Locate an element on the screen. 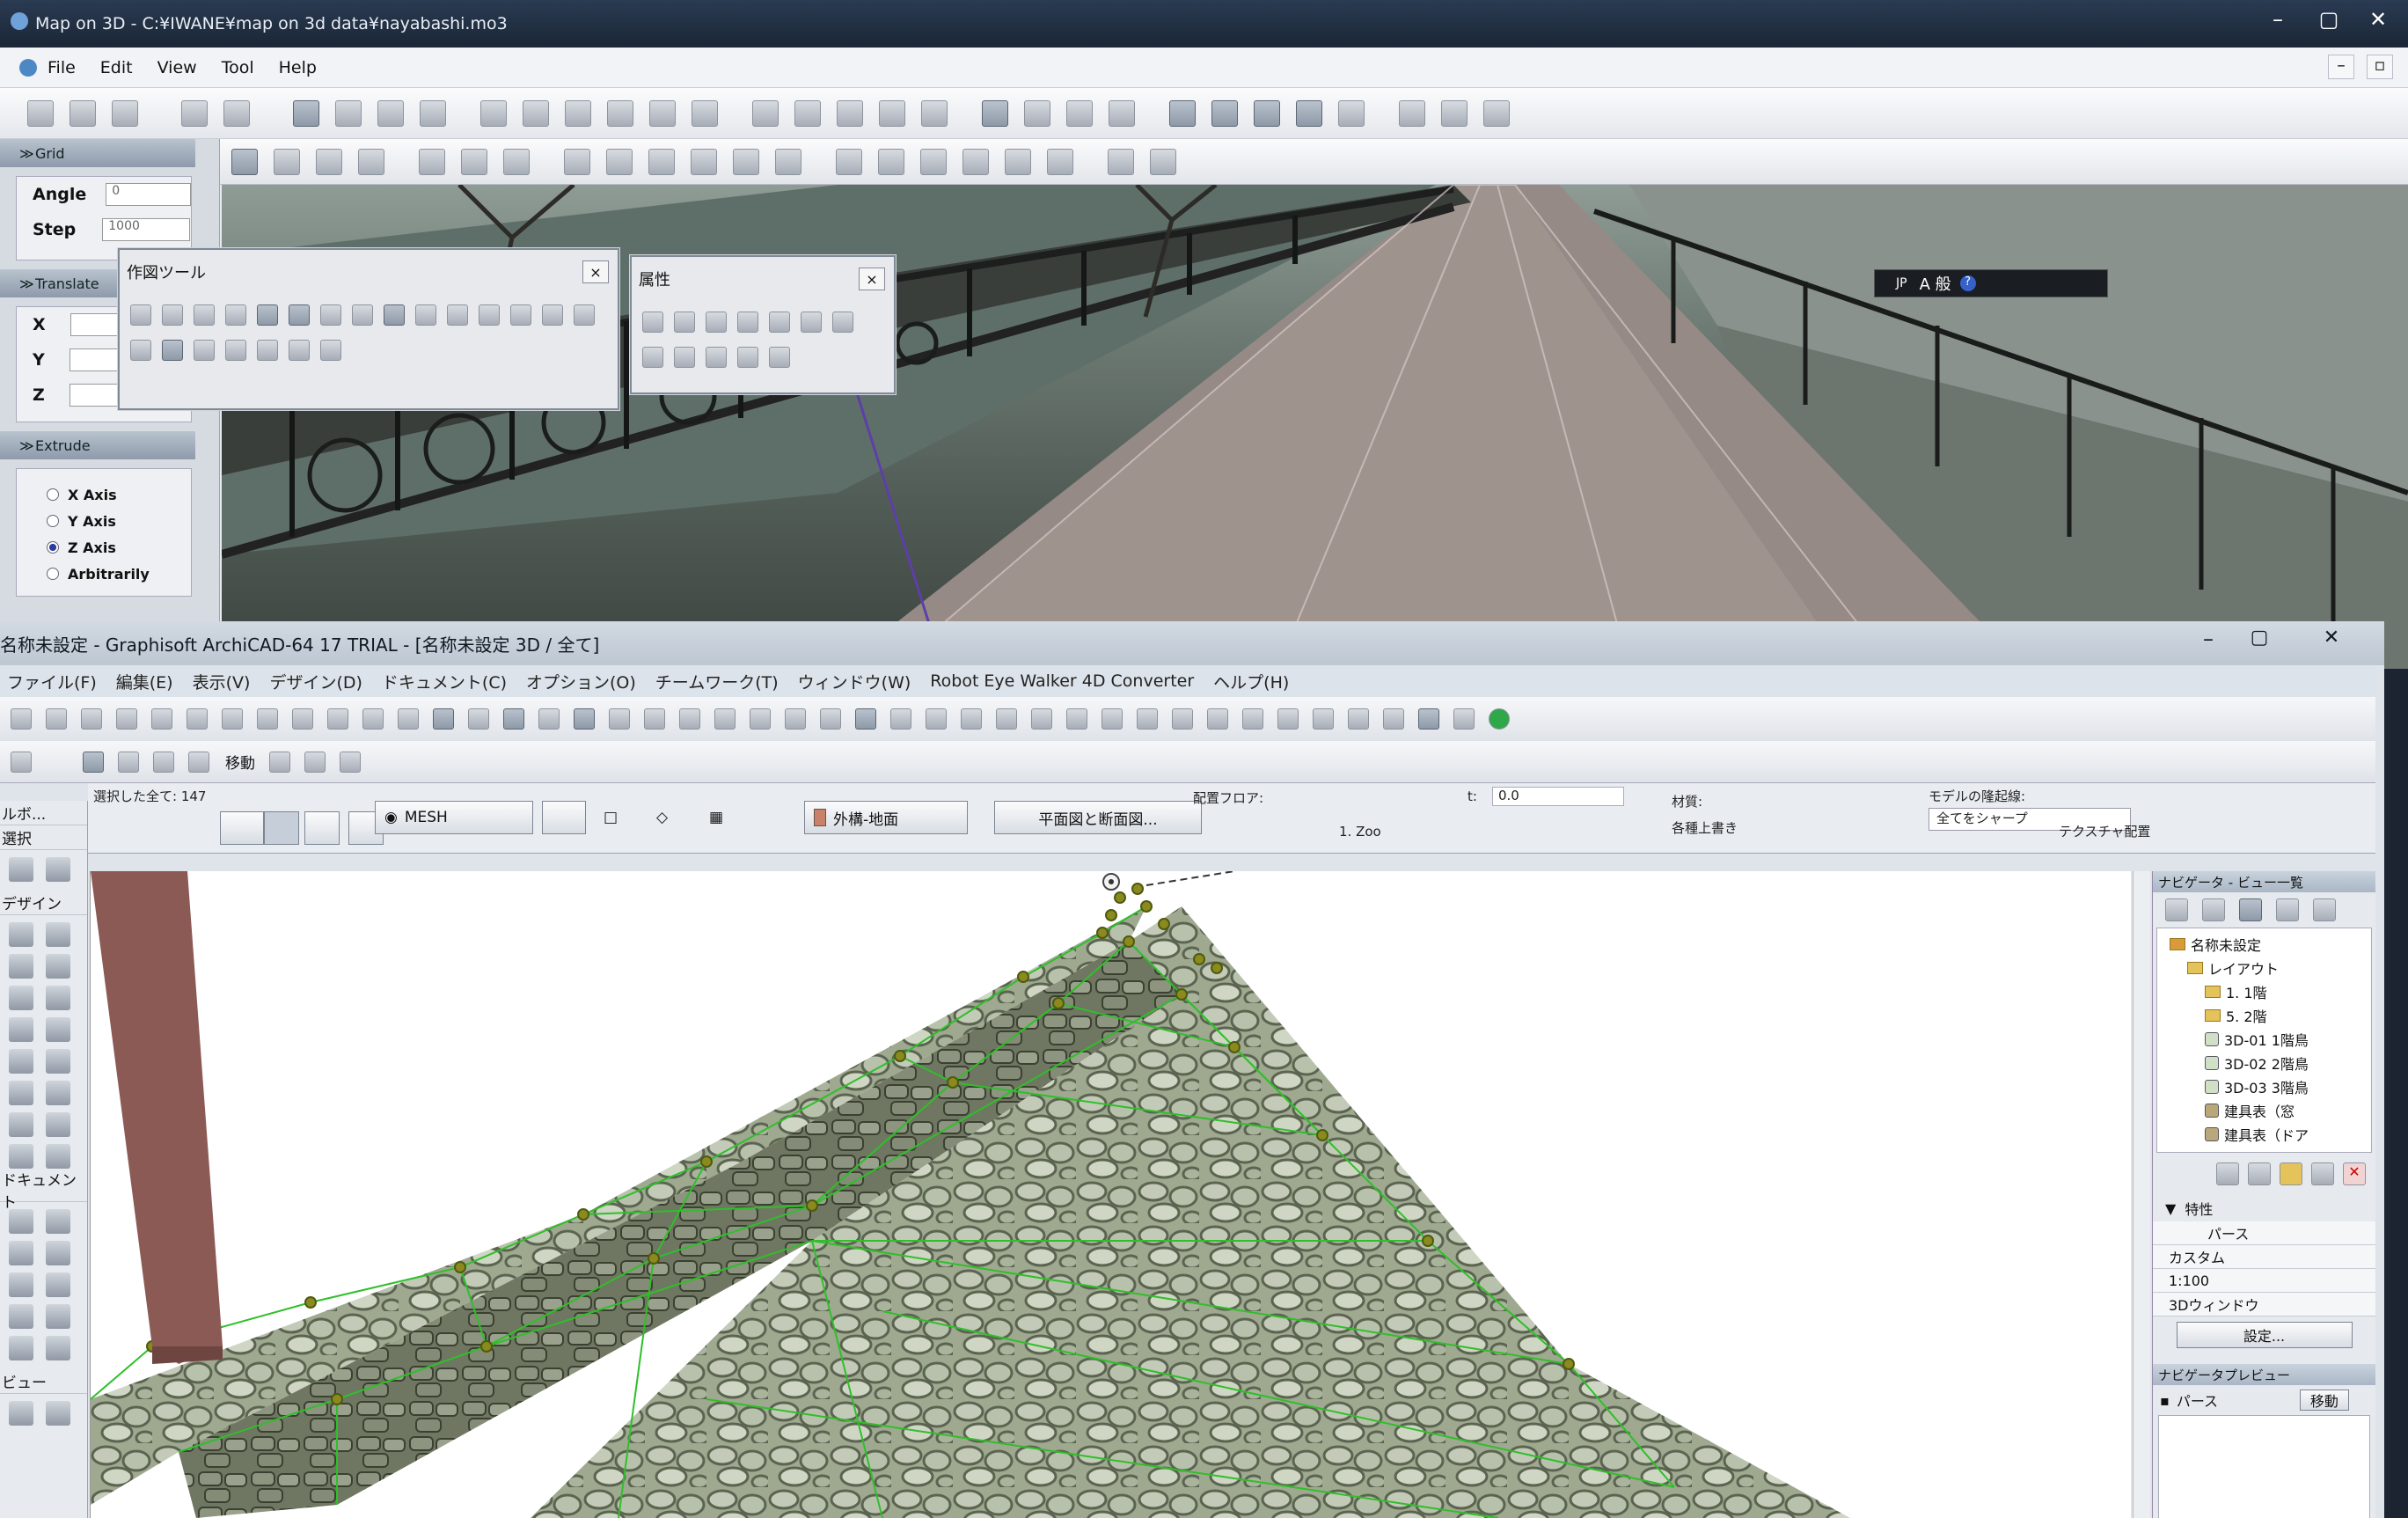 The width and height of the screenshot is (2408, 1518). arc-tool-icon is located at coordinates (21, 1317).